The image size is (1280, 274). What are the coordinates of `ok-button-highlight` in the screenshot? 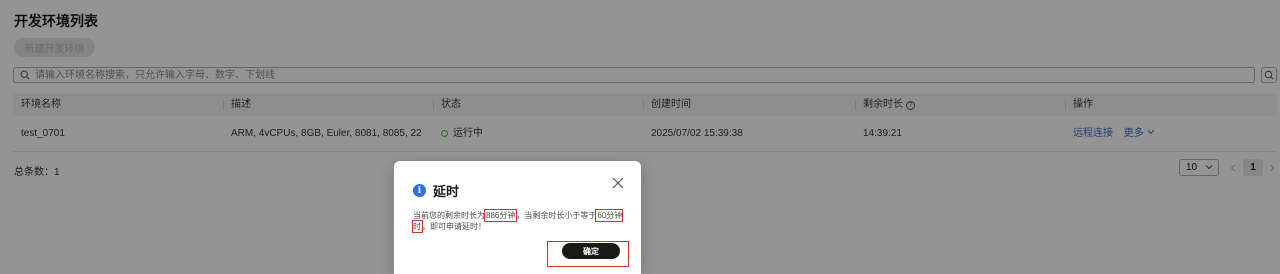 It's located at (588, 254).